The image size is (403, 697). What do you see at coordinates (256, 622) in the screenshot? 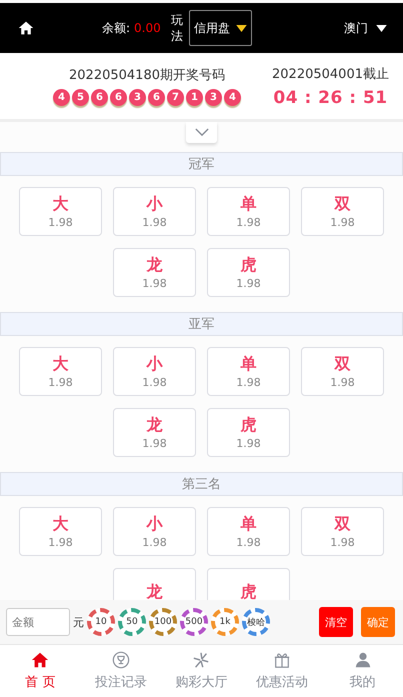
I see `chip-button: 梭哈` at bounding box center [256, 622].